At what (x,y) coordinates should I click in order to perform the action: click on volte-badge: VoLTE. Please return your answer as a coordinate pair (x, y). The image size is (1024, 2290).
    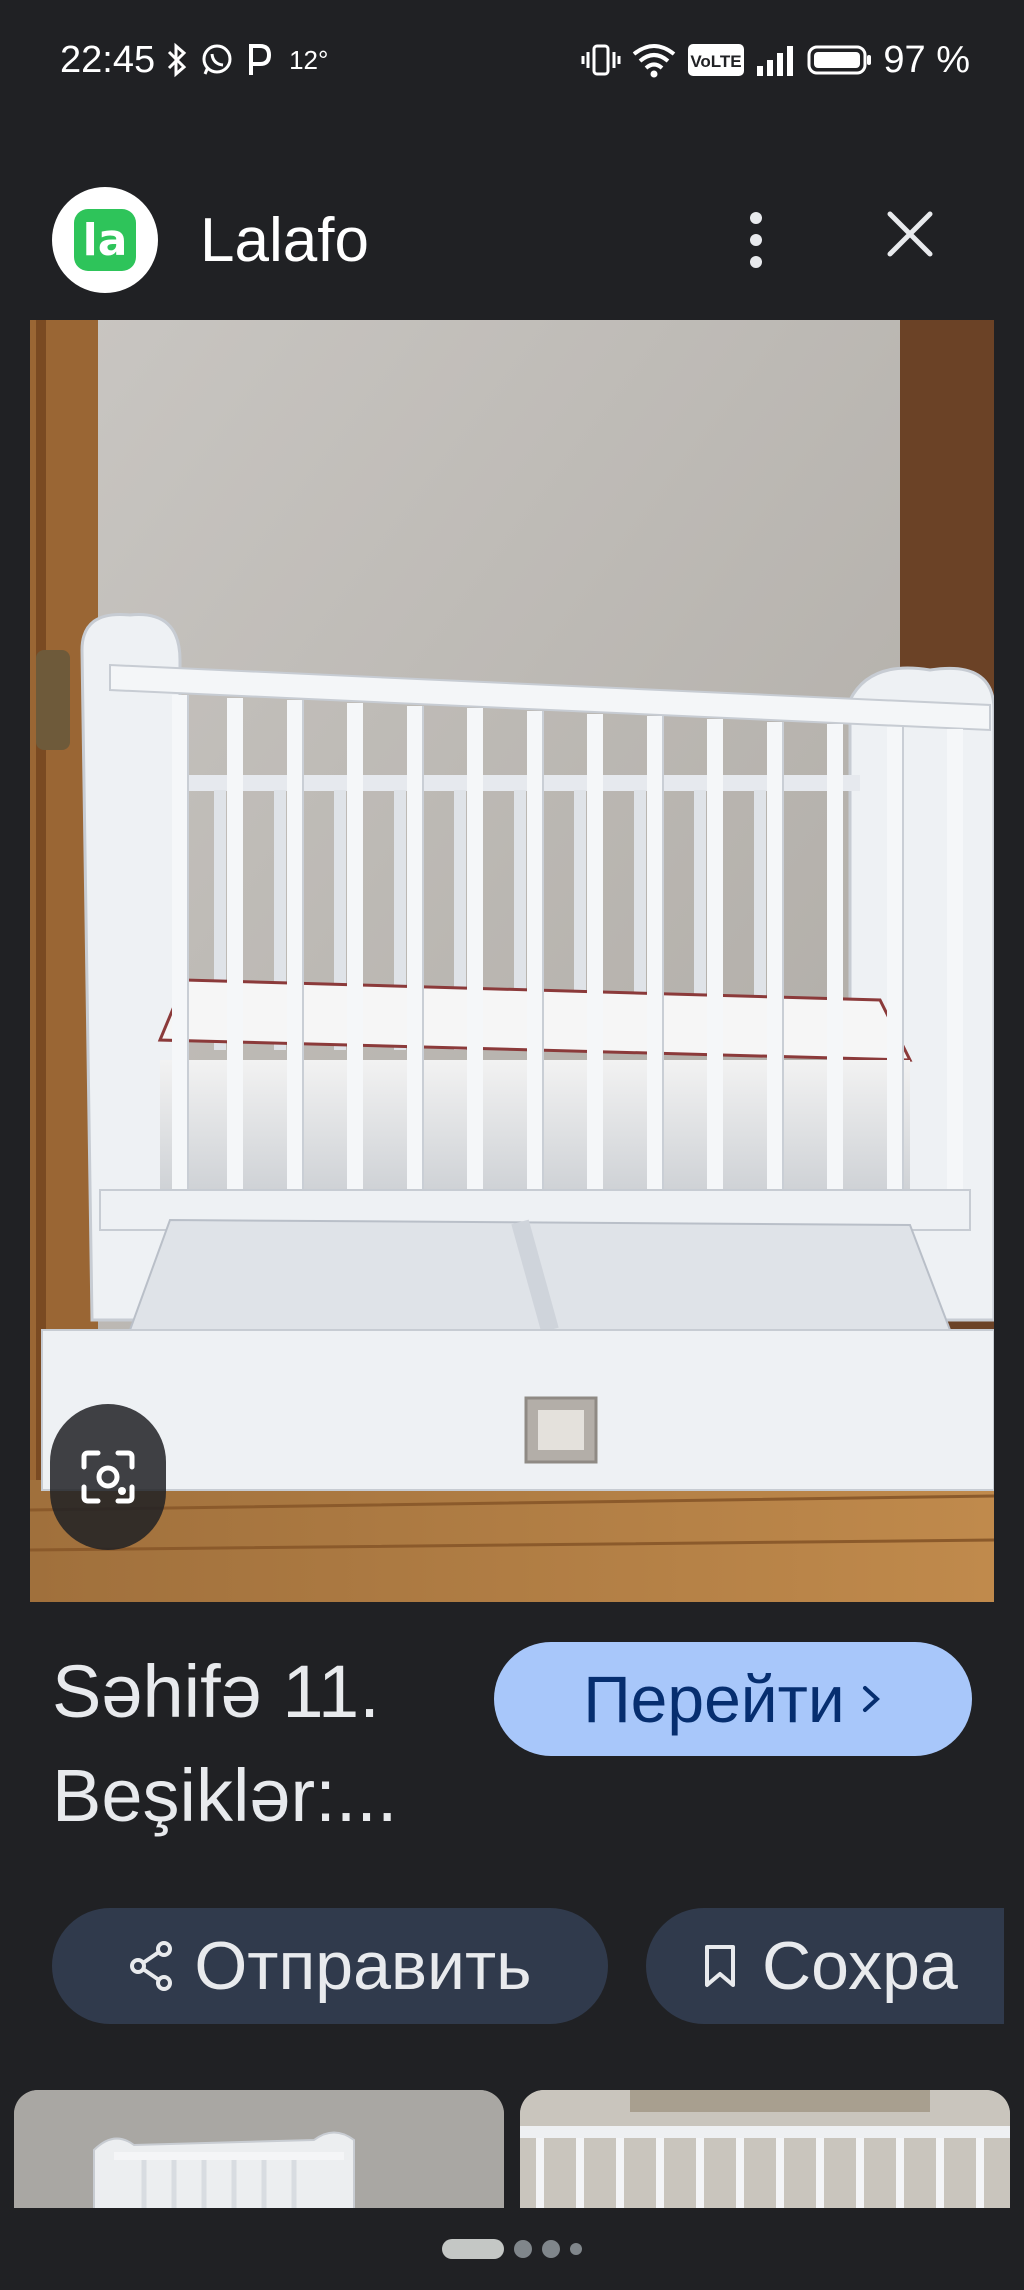
    Looking at the image, I should click on (716, 60).